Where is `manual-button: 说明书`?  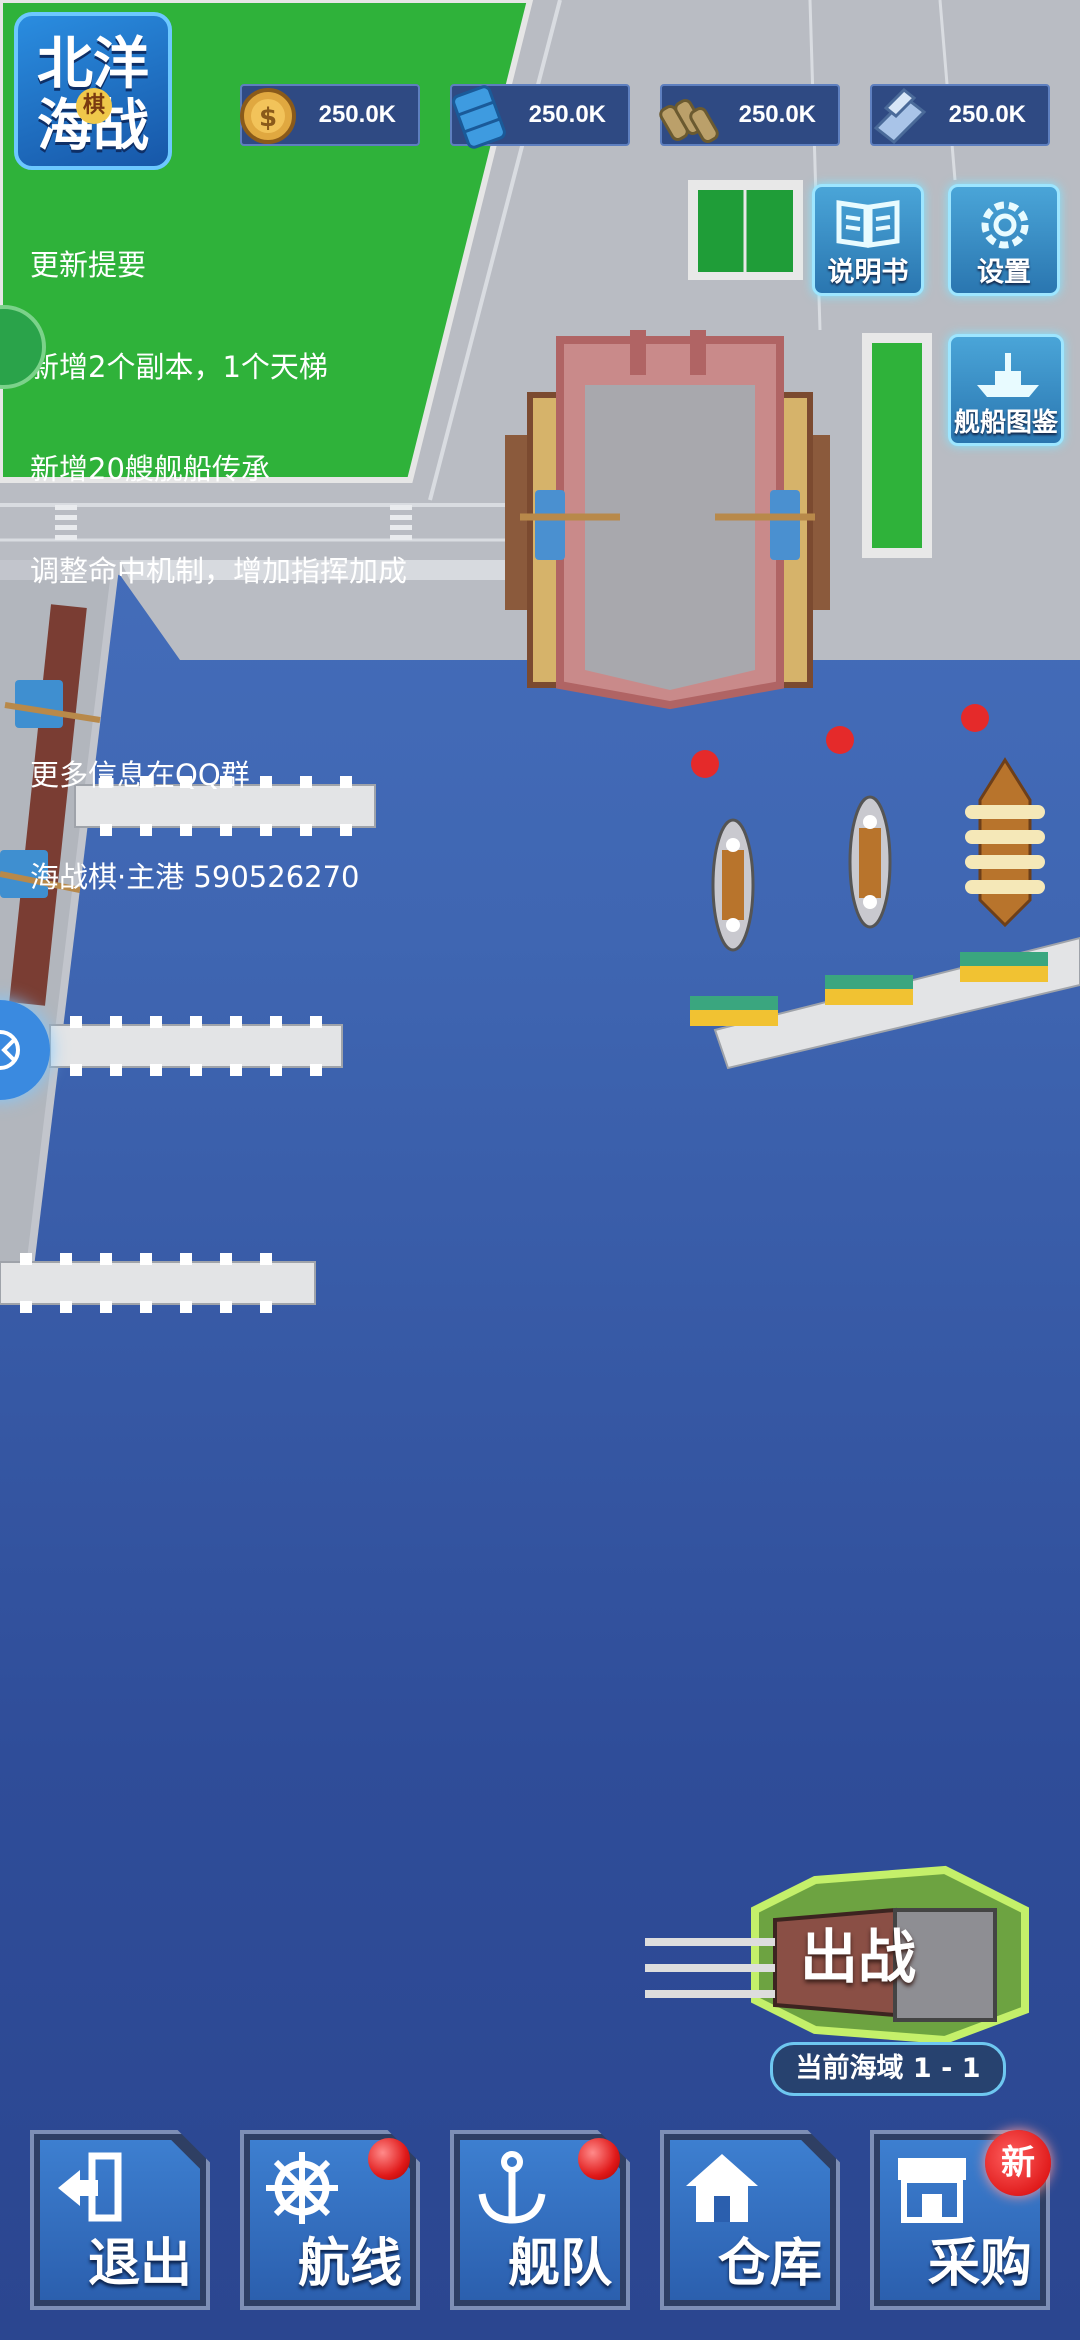 manual-button: 说明书 is located at coordinates (868, 240).